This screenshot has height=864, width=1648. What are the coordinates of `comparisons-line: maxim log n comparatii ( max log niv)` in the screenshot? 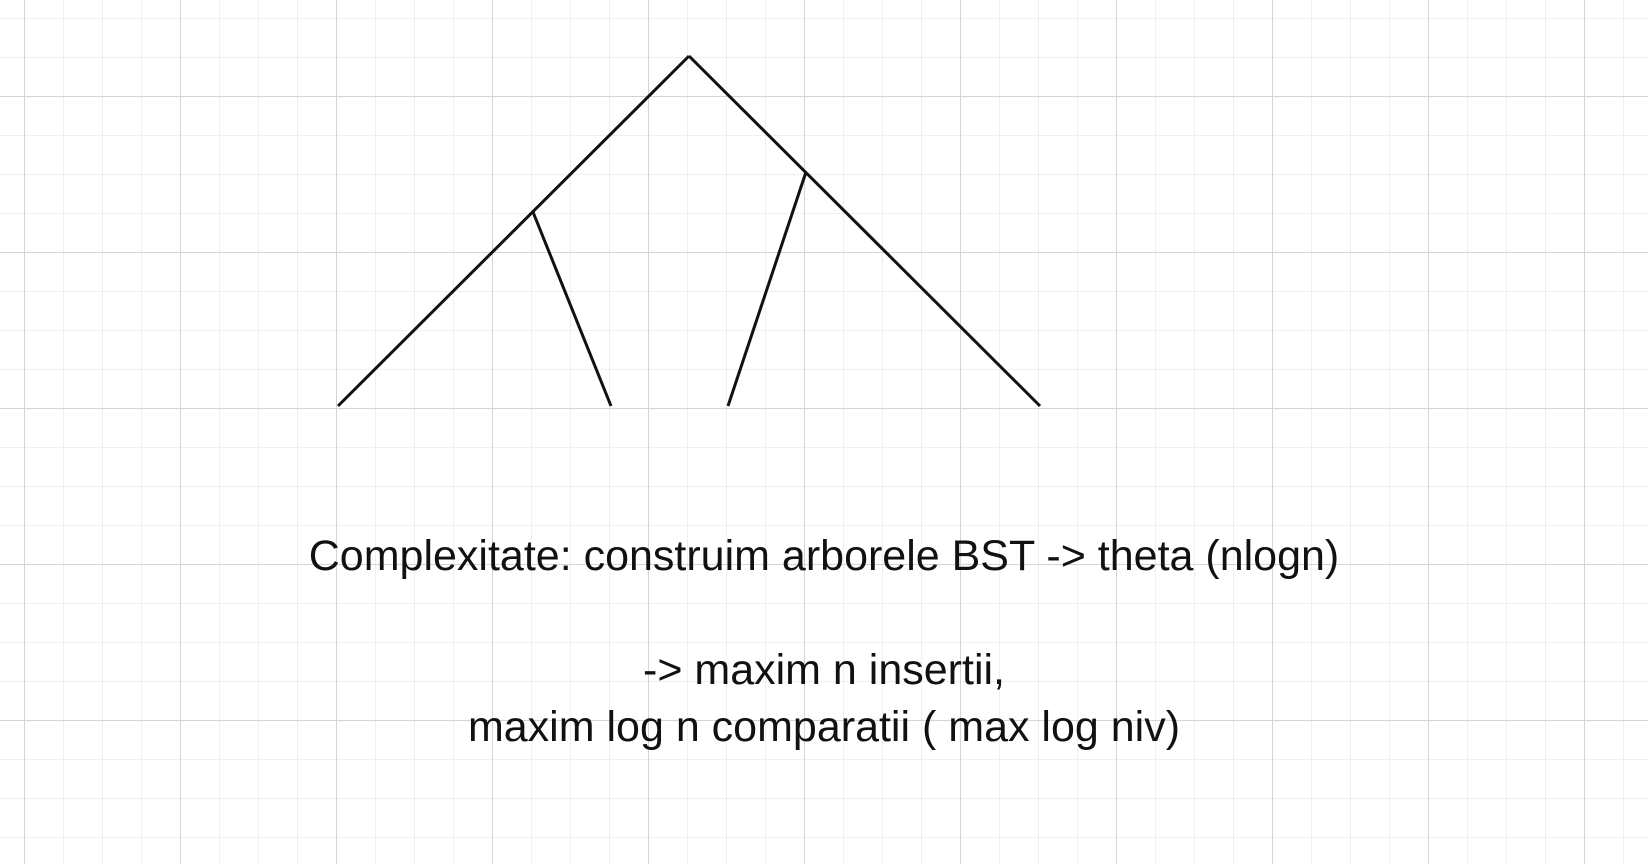 It's located at (824, 727).